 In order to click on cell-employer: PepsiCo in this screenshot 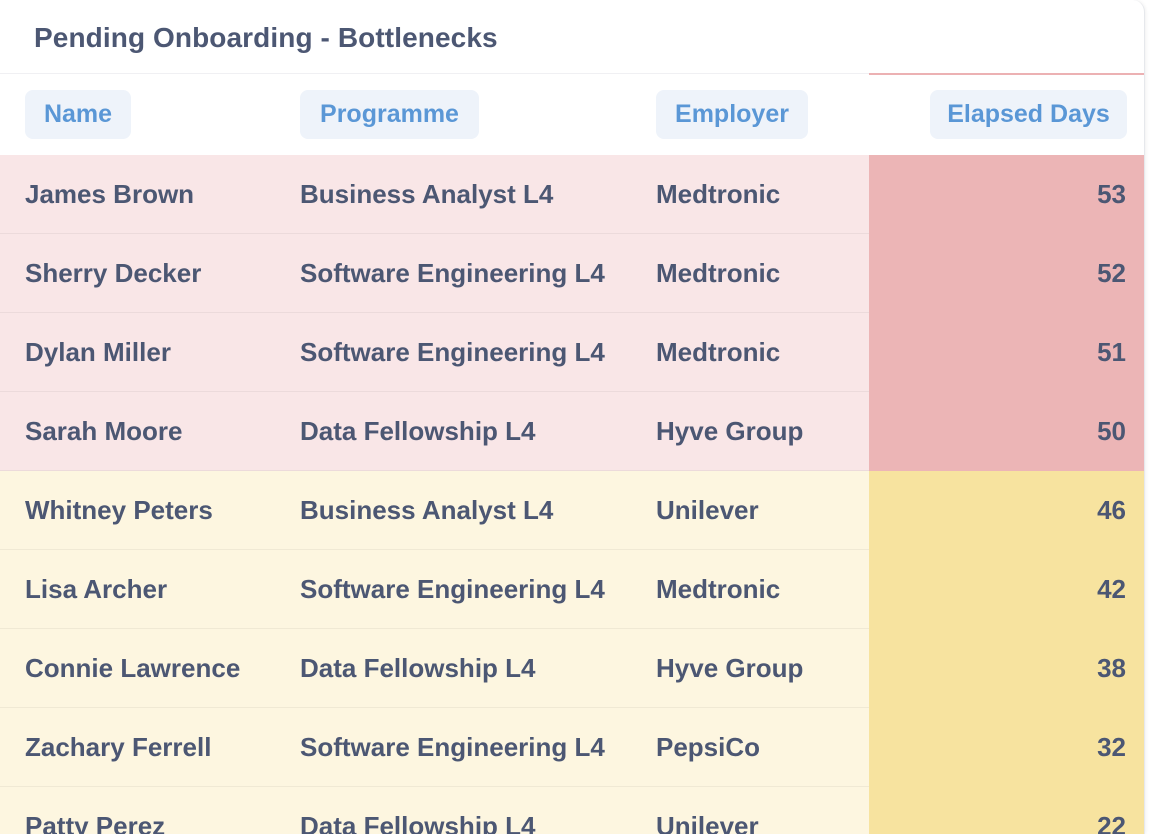, I will do `click(708, 747)`.